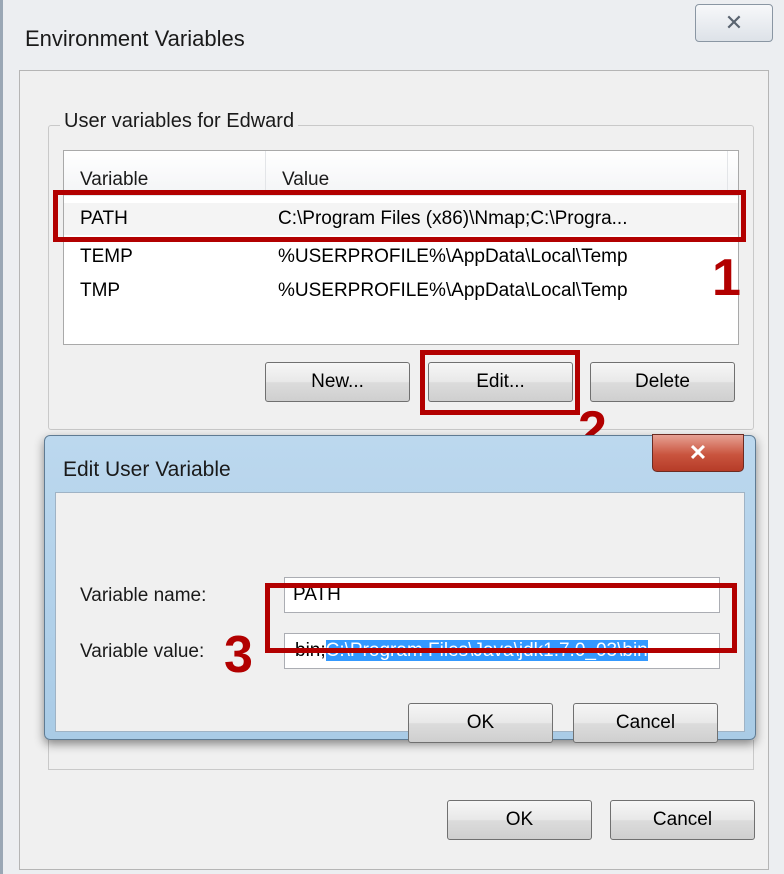 Image resolution: width=784 pixels, height=874 pixels. I want to click on dialog-title: Environment Variables, so click(135, 38).